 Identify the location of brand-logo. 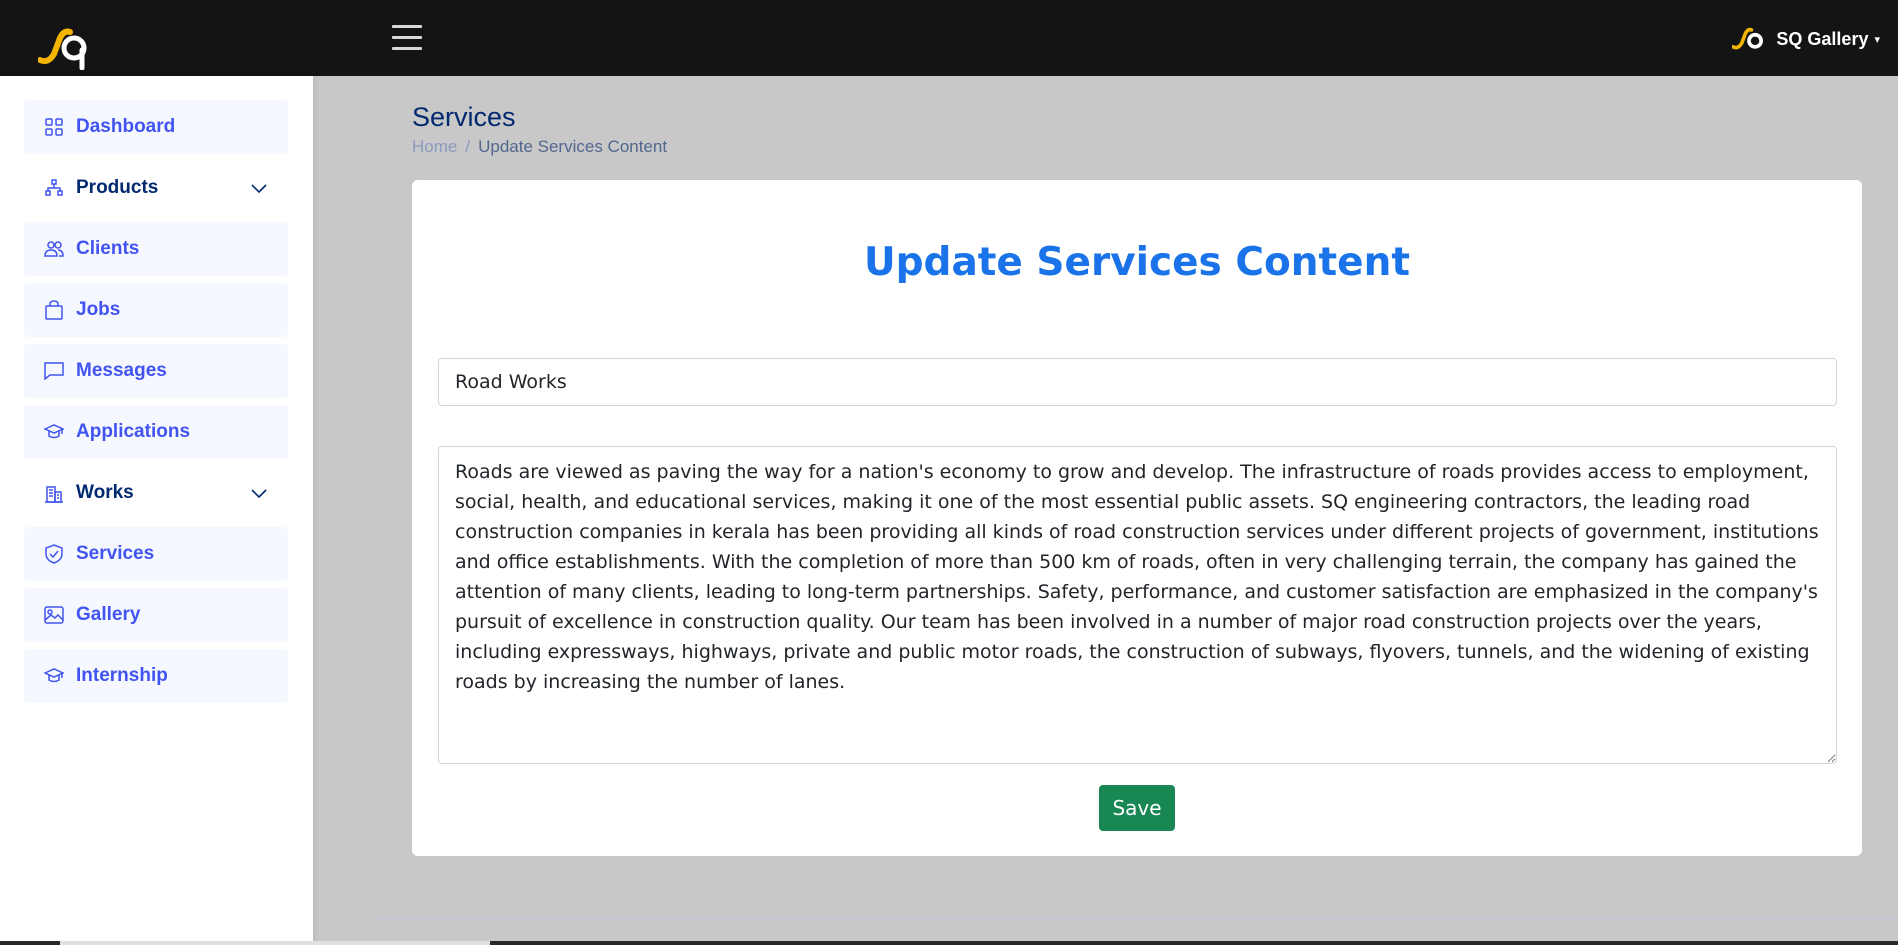
(66, 47).